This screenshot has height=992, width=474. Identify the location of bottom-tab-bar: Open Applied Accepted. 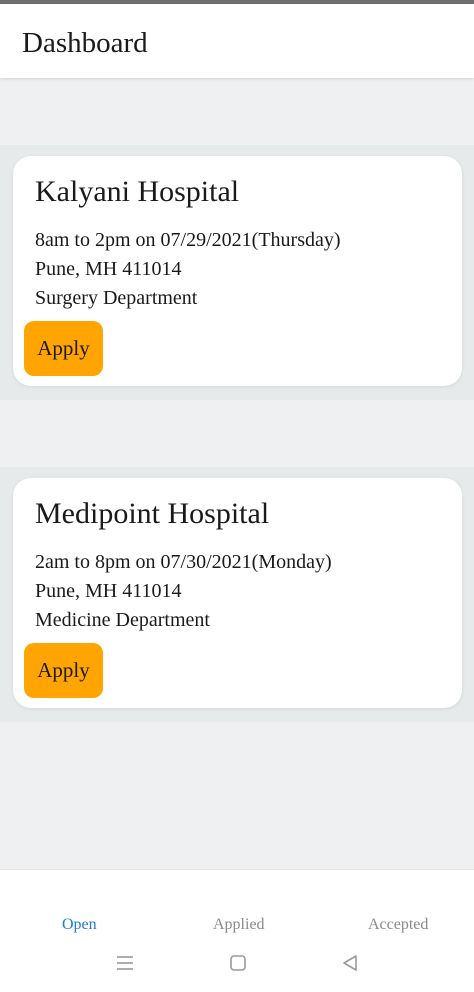
(237, 930).